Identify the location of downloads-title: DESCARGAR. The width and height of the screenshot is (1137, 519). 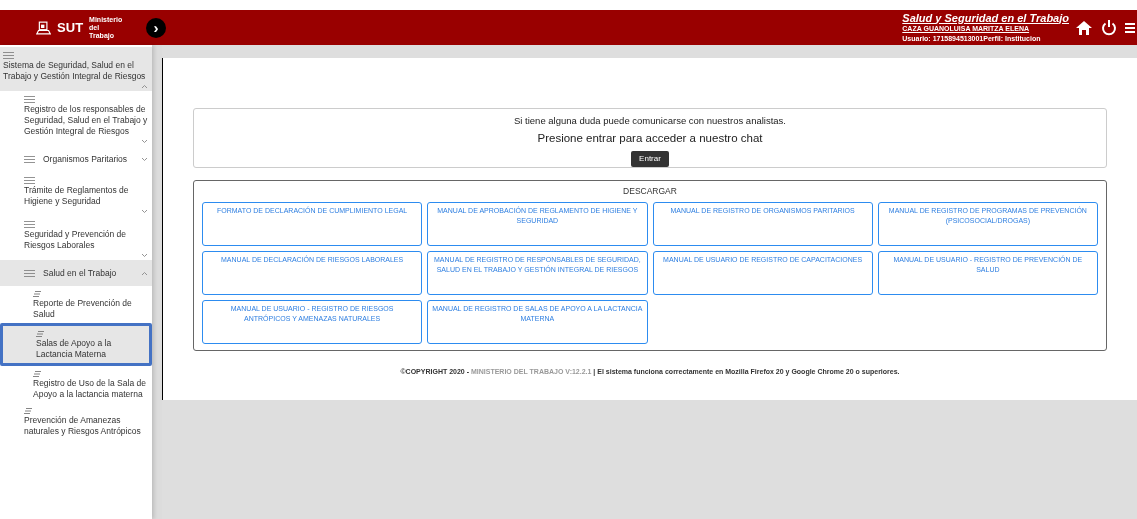
(650, 191).